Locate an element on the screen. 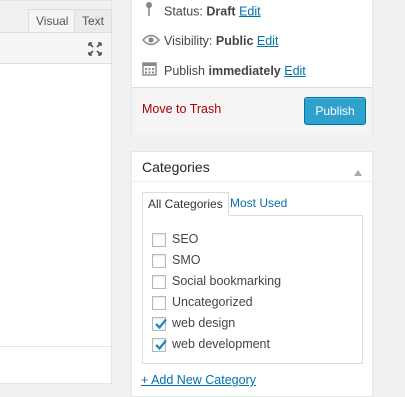  collapse-arrow-icon is located at coordinates (358, 170).